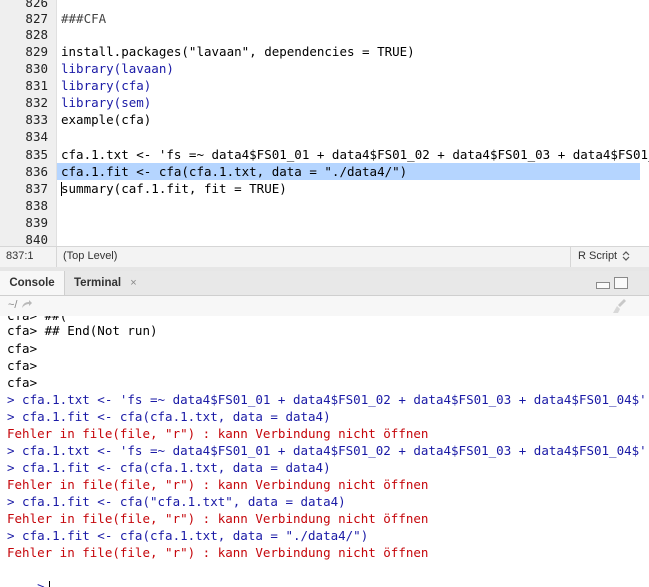  I want to click on line-number: 836, so click(36, 171).